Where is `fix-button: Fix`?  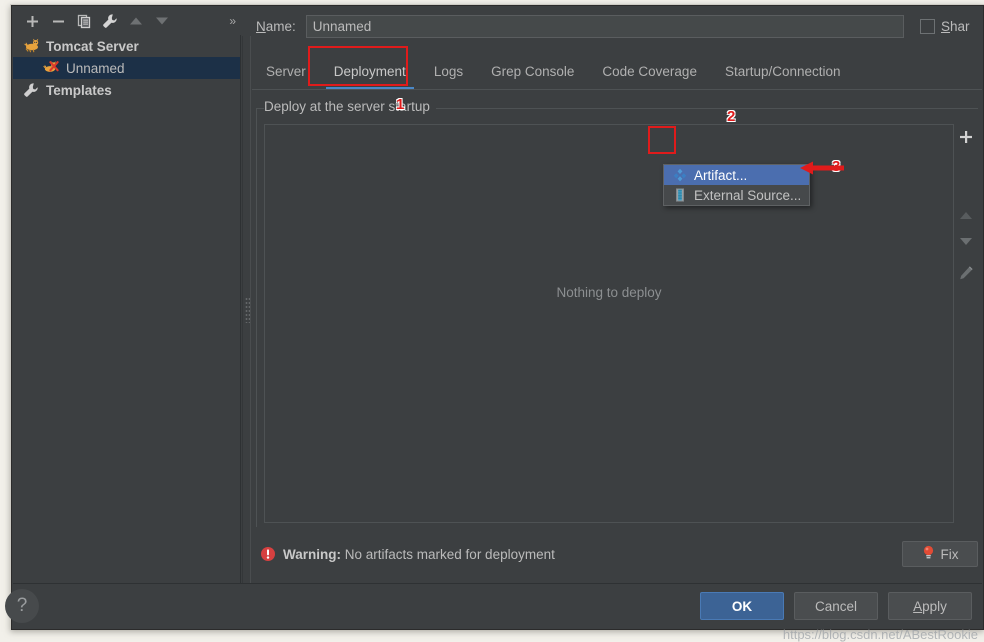 fix-button: Fix is located at coordinates (940, 554).